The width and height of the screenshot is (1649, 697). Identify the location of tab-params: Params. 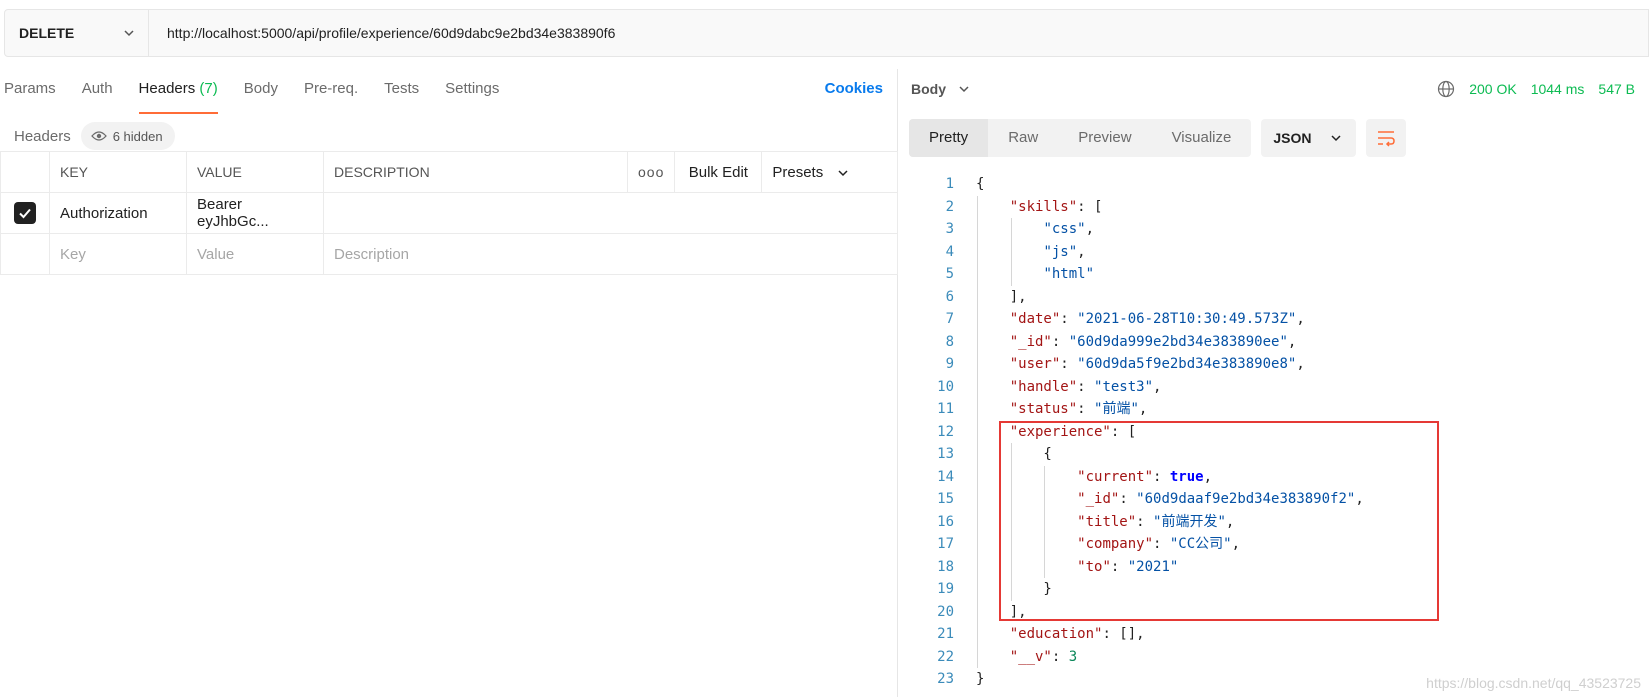
(30, 89).